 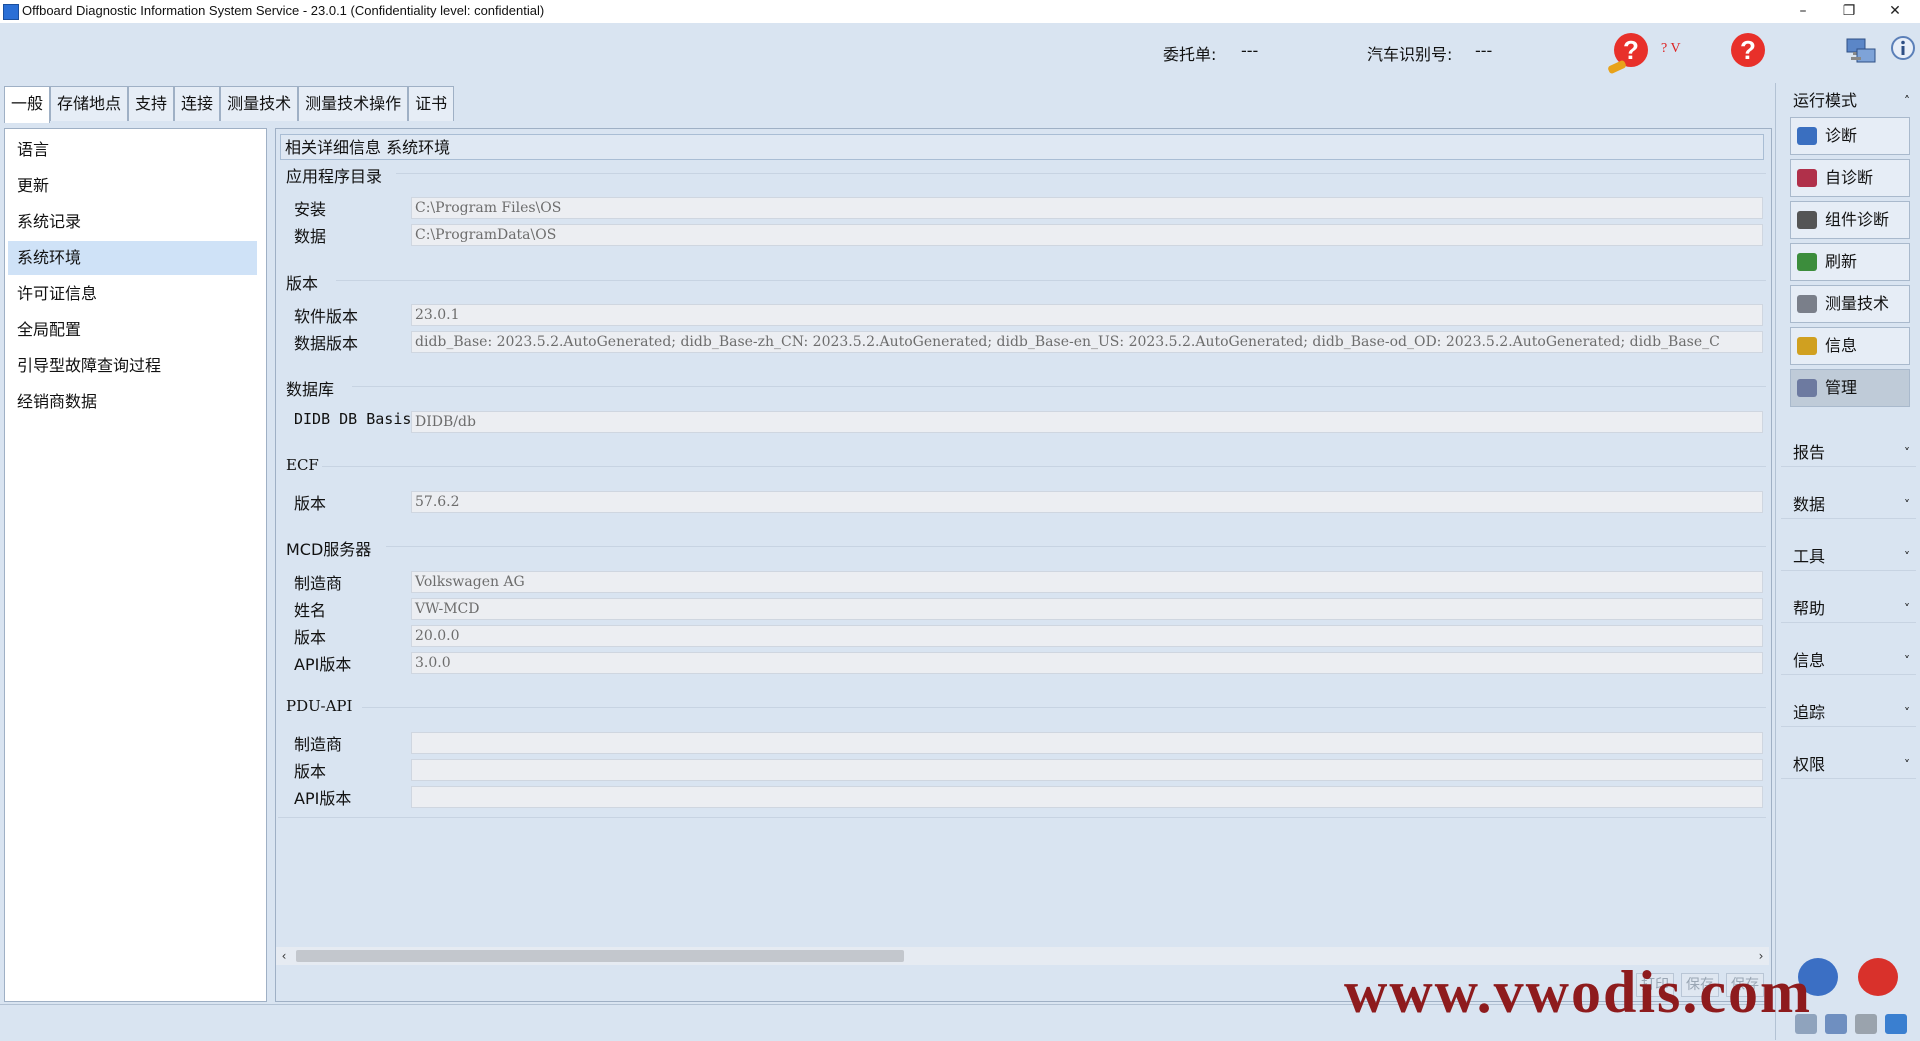 What do you see at coordinates (310, 236) in the screenshot?
I see `row-label-data: 数据` at bounding box center [310, 236].